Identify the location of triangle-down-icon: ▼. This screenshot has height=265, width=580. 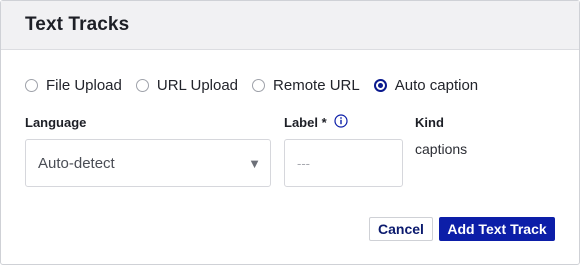
(254, 163).